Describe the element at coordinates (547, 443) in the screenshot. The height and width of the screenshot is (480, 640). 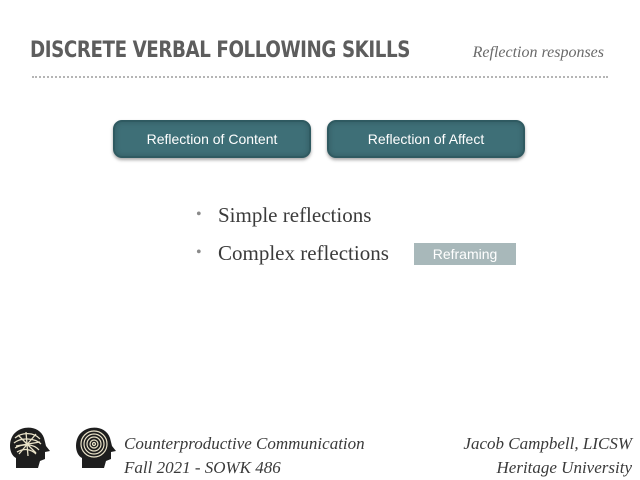
I see `author-name: Jacob Campbell, LICSW` at that location.